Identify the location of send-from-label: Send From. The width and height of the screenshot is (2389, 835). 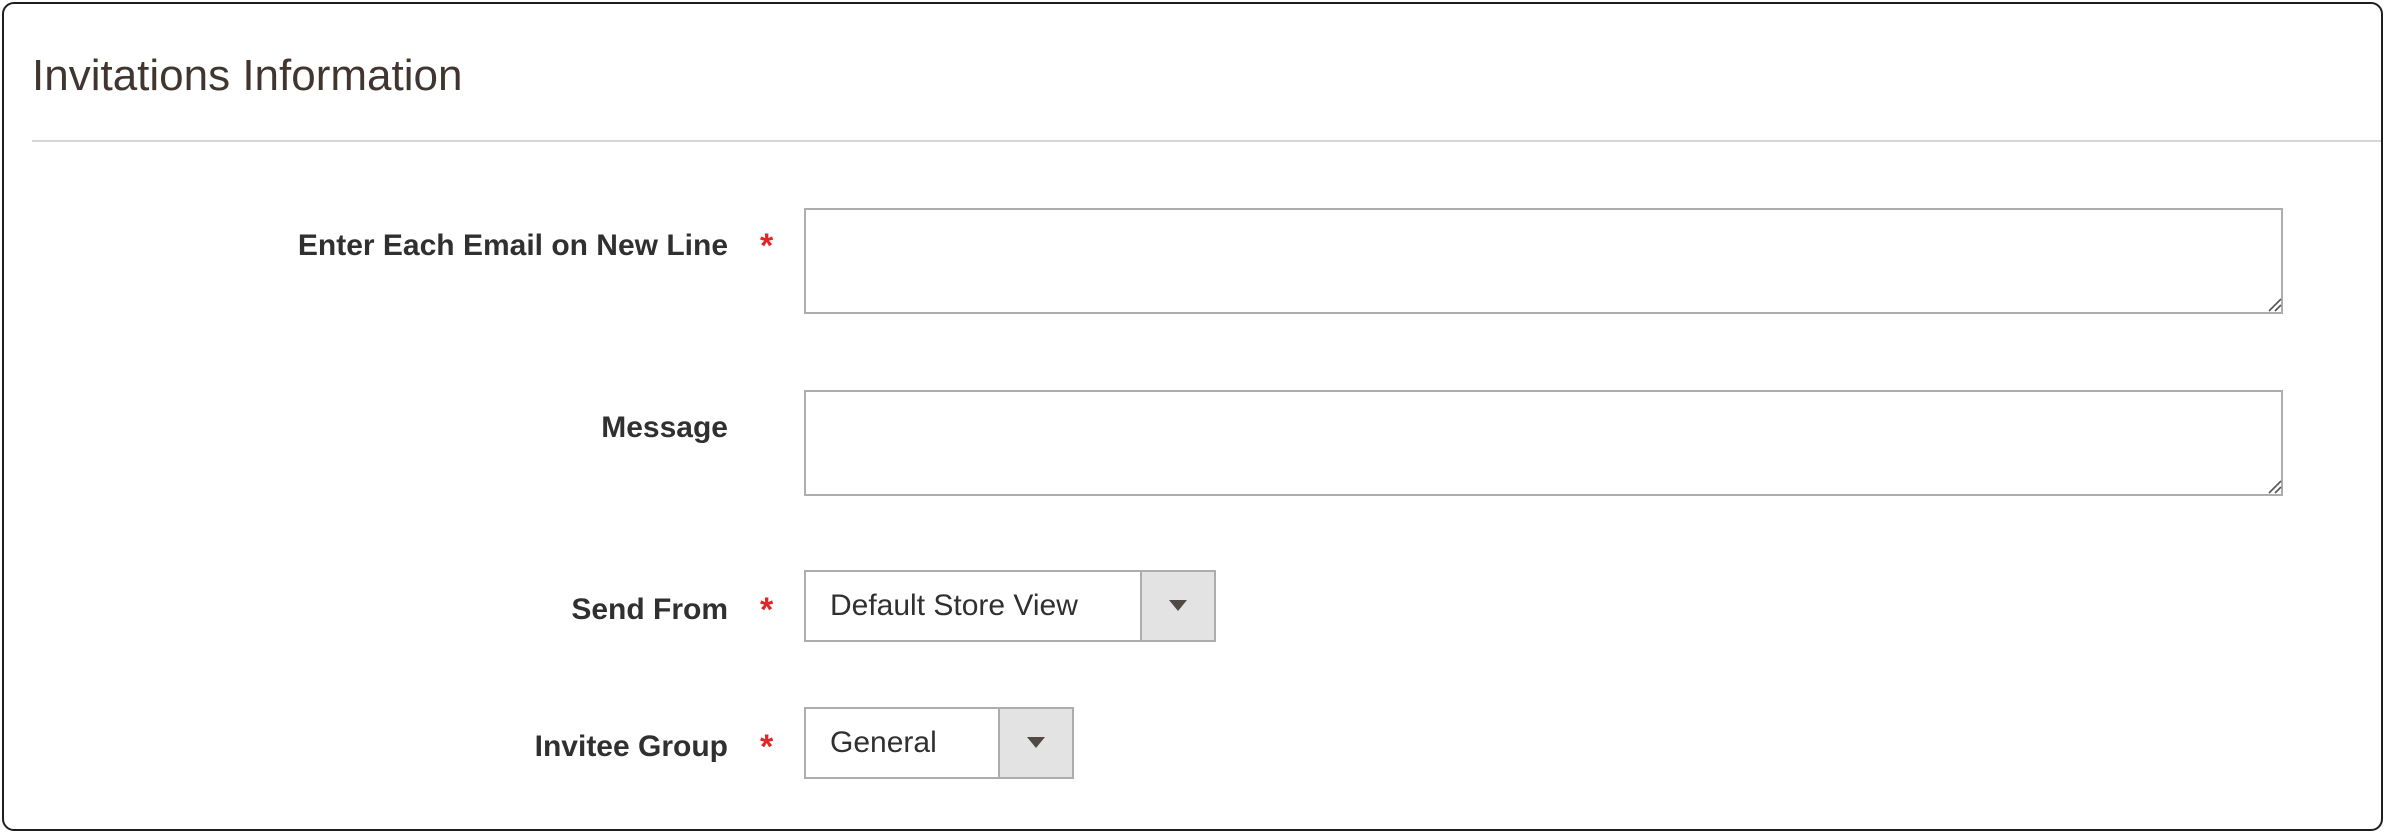
(649, 609).